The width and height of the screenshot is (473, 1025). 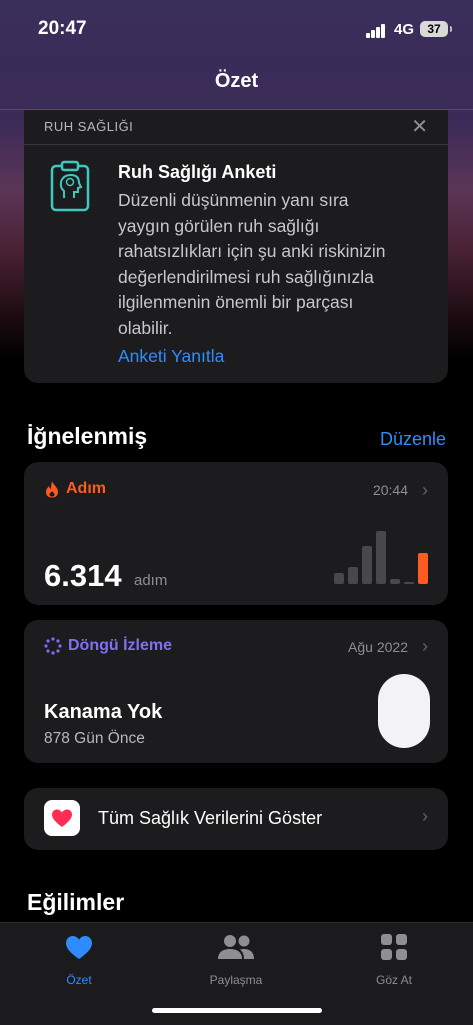 What do you see at coordinates (252, 251) in the screenshot?
I see `description-line: rahatsızlıkları için şu anki riskinizin` at bounding box center [252, 251].